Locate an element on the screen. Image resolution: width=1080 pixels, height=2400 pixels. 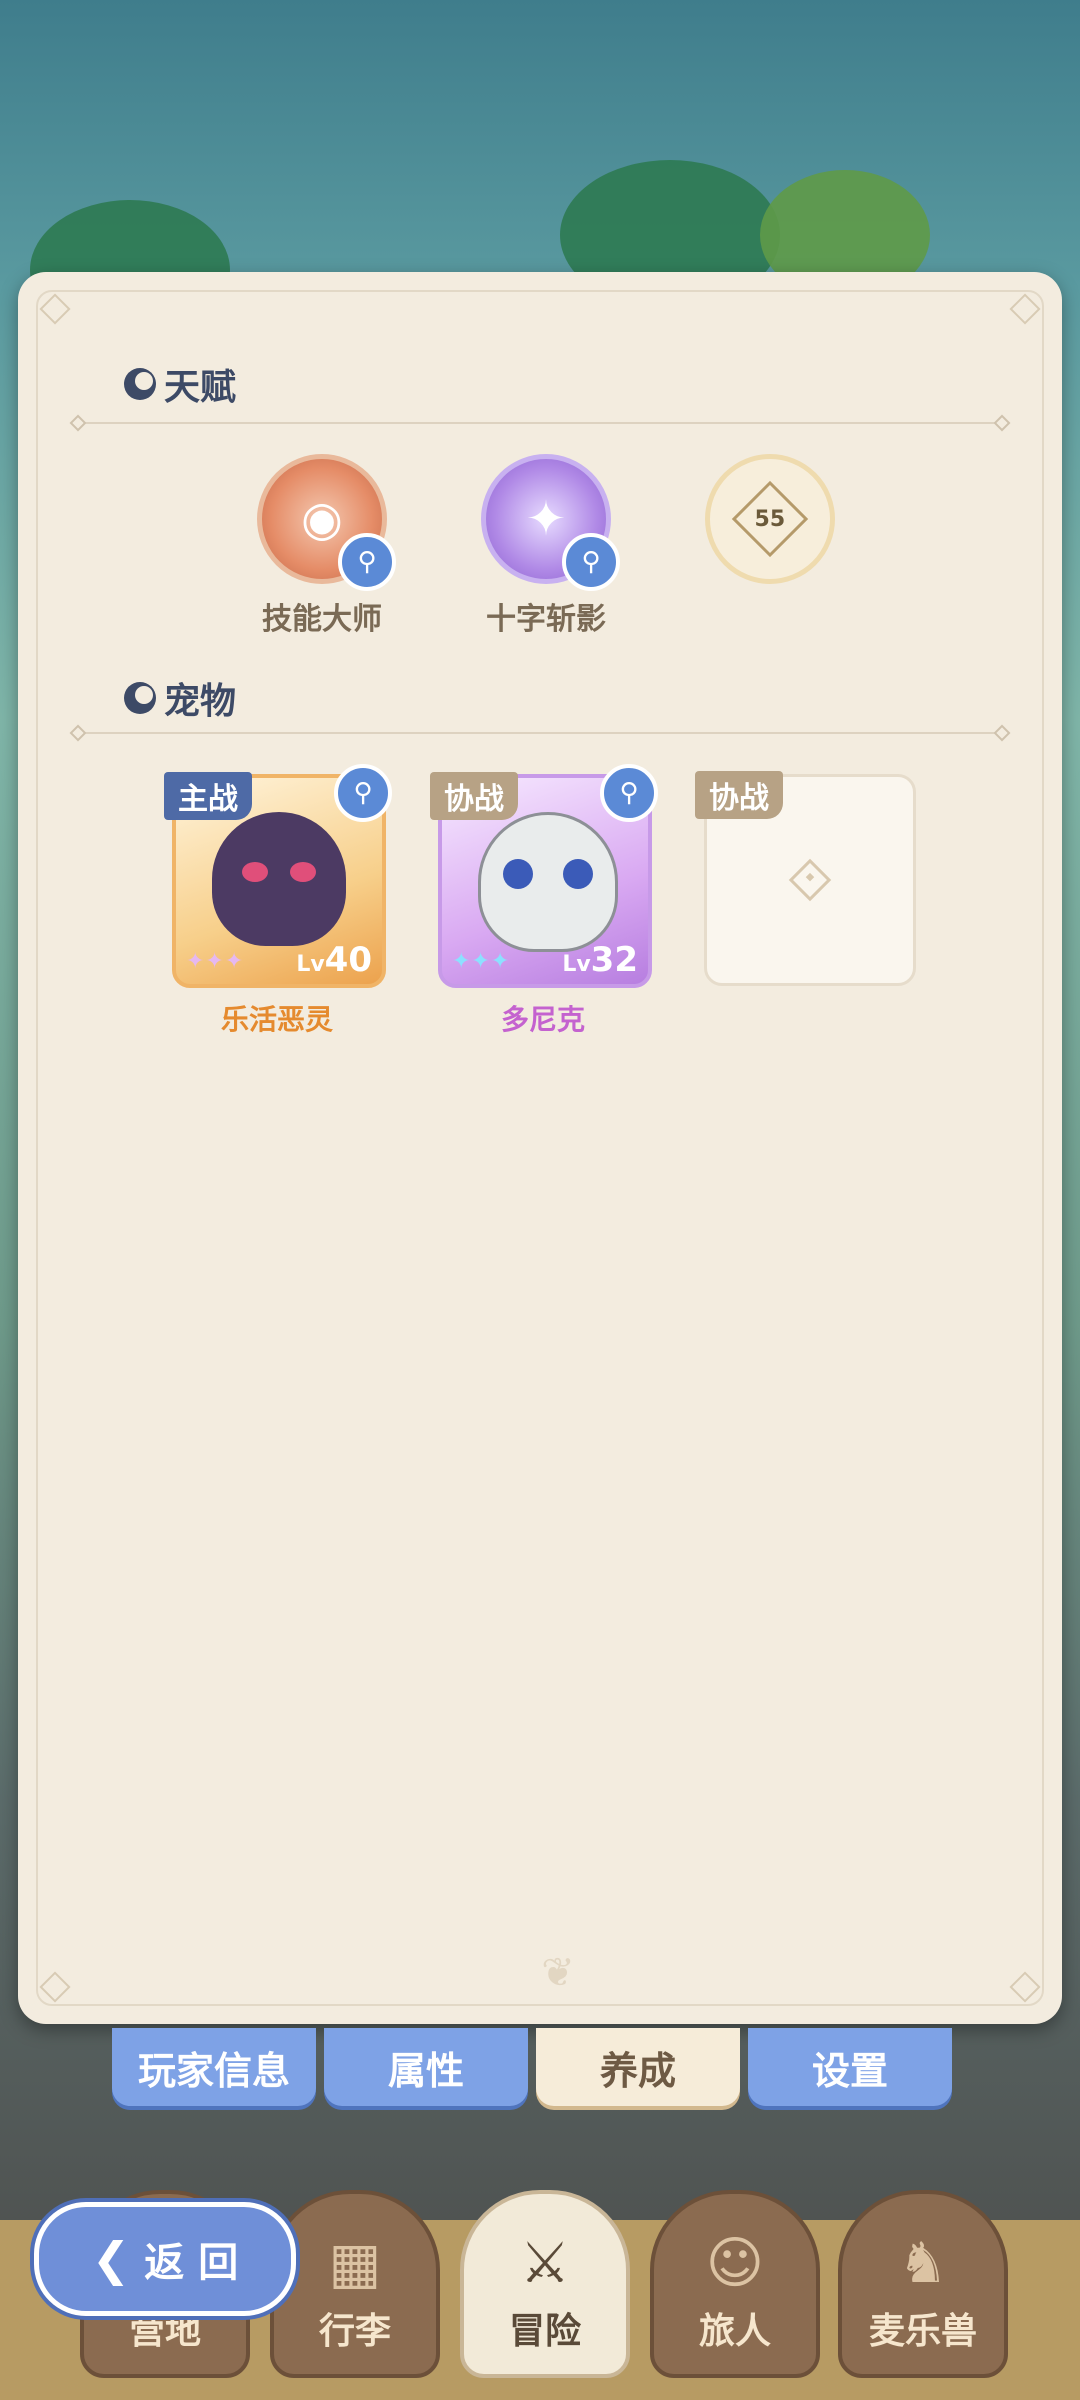
nav-beast: ♞ 麦乐兽 is located at coordinates (923, 2284).